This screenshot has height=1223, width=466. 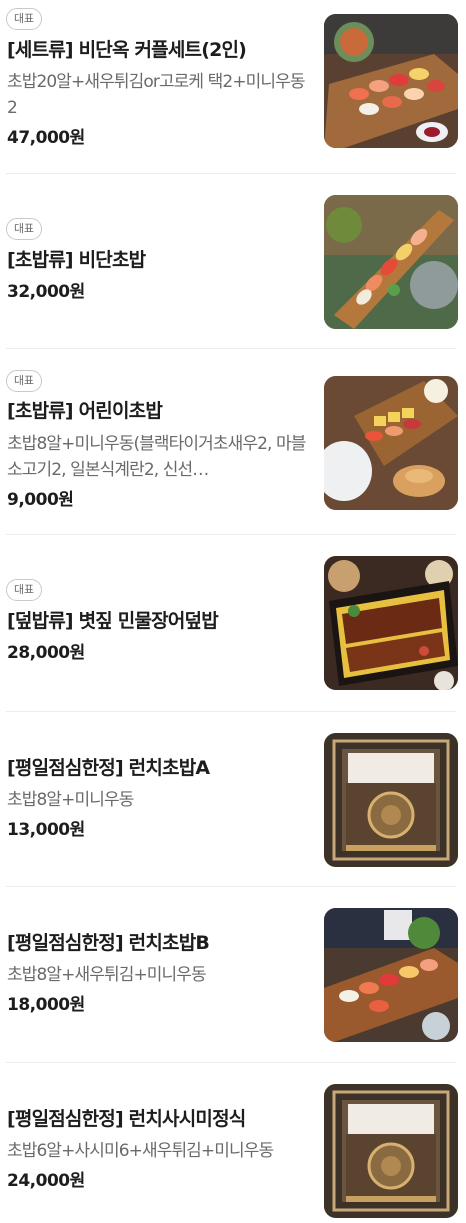 I want to click on menu-item-price: 13,000원, so click(x=46, y=830).